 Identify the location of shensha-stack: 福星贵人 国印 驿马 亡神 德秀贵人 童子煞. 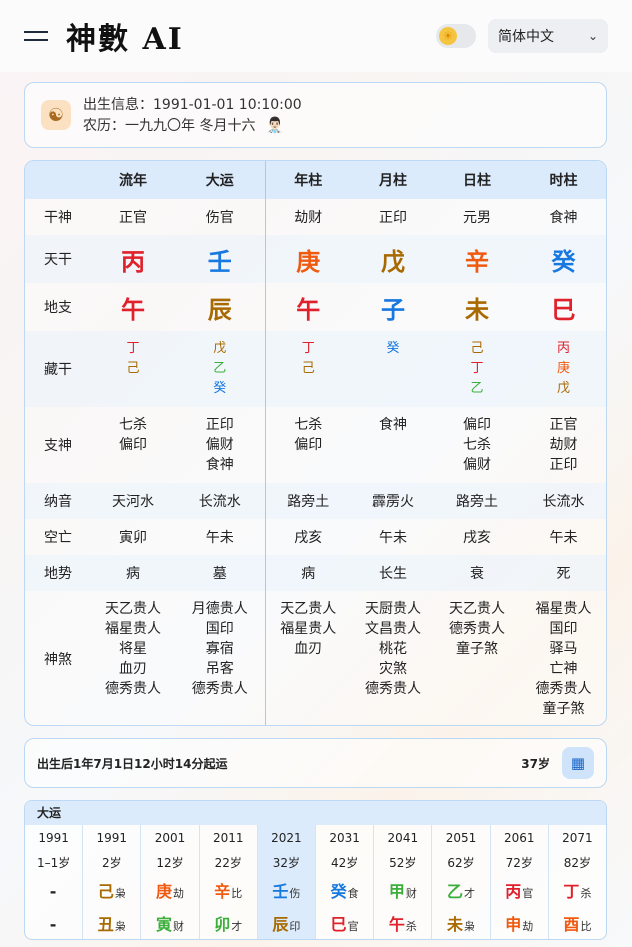
(562, 659).